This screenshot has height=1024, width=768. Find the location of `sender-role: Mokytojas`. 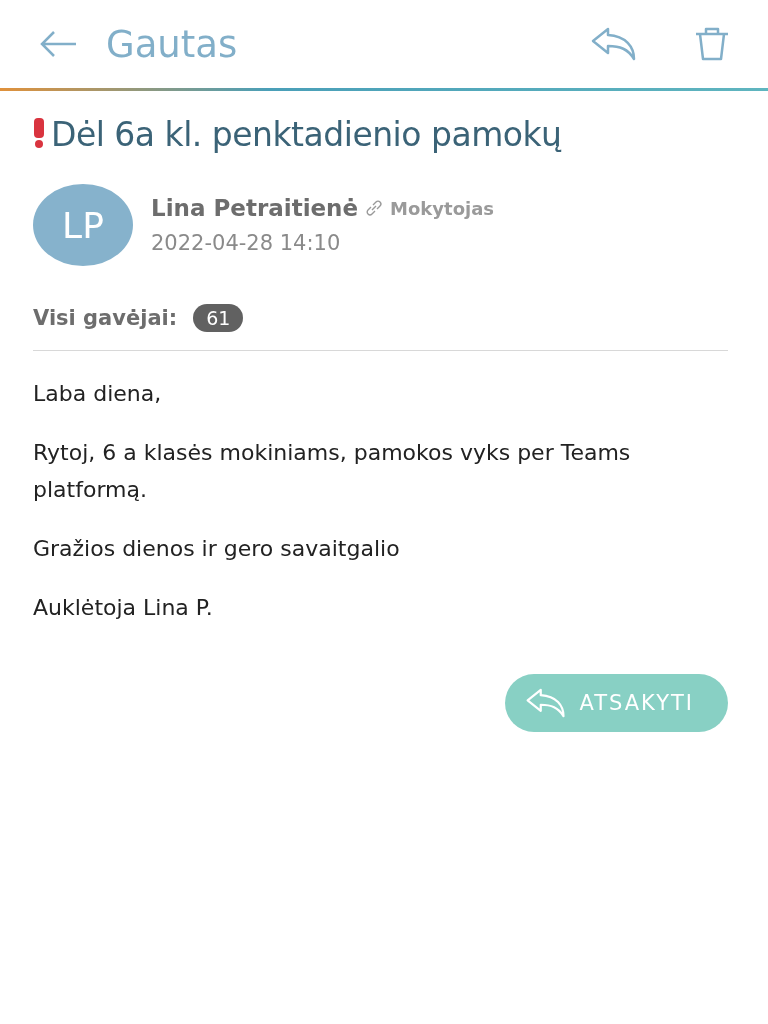

sender-role: Mokytojas is located at coordinates (442, 208).